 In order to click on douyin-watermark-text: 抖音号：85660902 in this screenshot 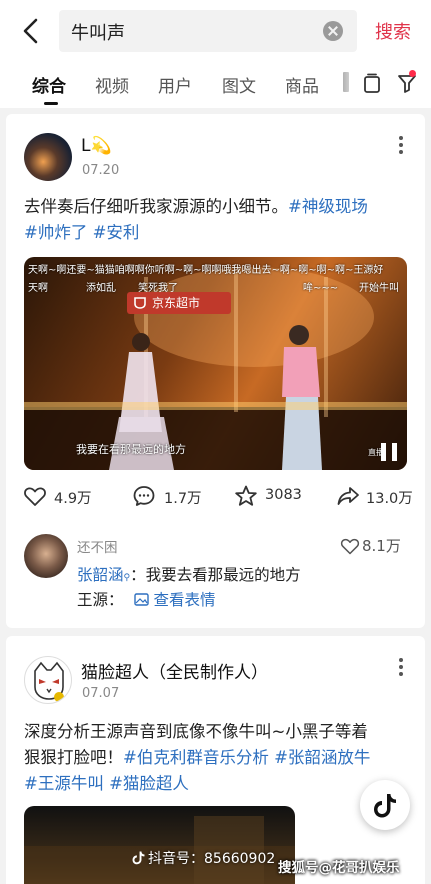, I will do `click(212, 859)`.